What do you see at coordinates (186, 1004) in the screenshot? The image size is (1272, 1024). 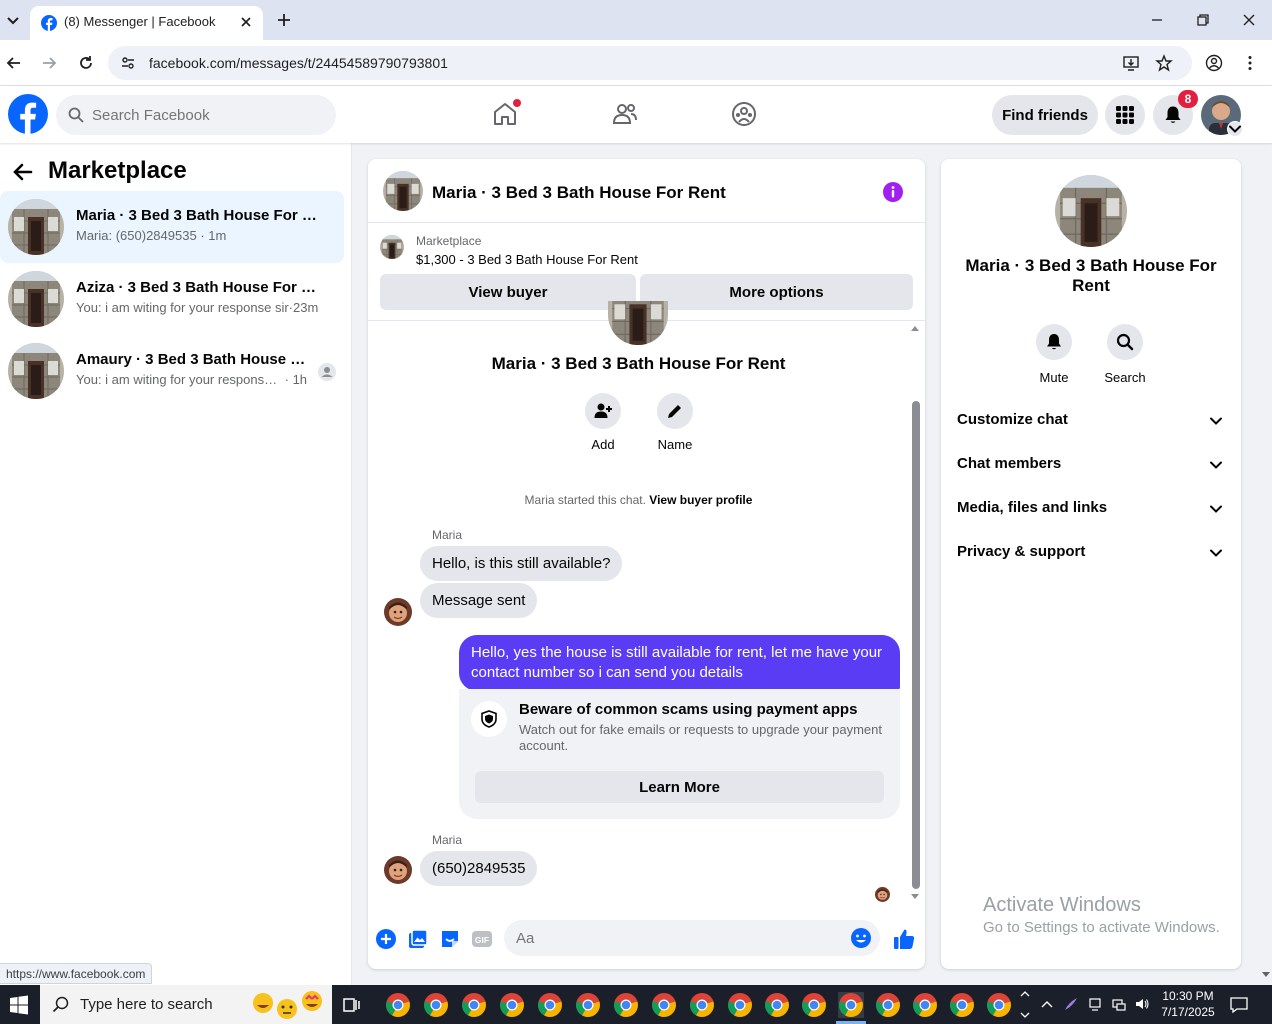 I see `taskbar-search-box: Type here to search` at bounding box center [186, 1004].